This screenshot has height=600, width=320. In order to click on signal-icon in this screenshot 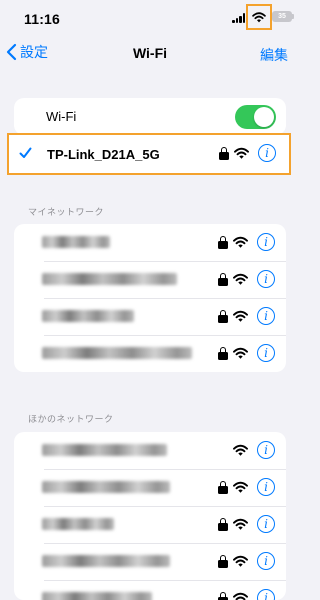, I will do `click(239, 18)`.